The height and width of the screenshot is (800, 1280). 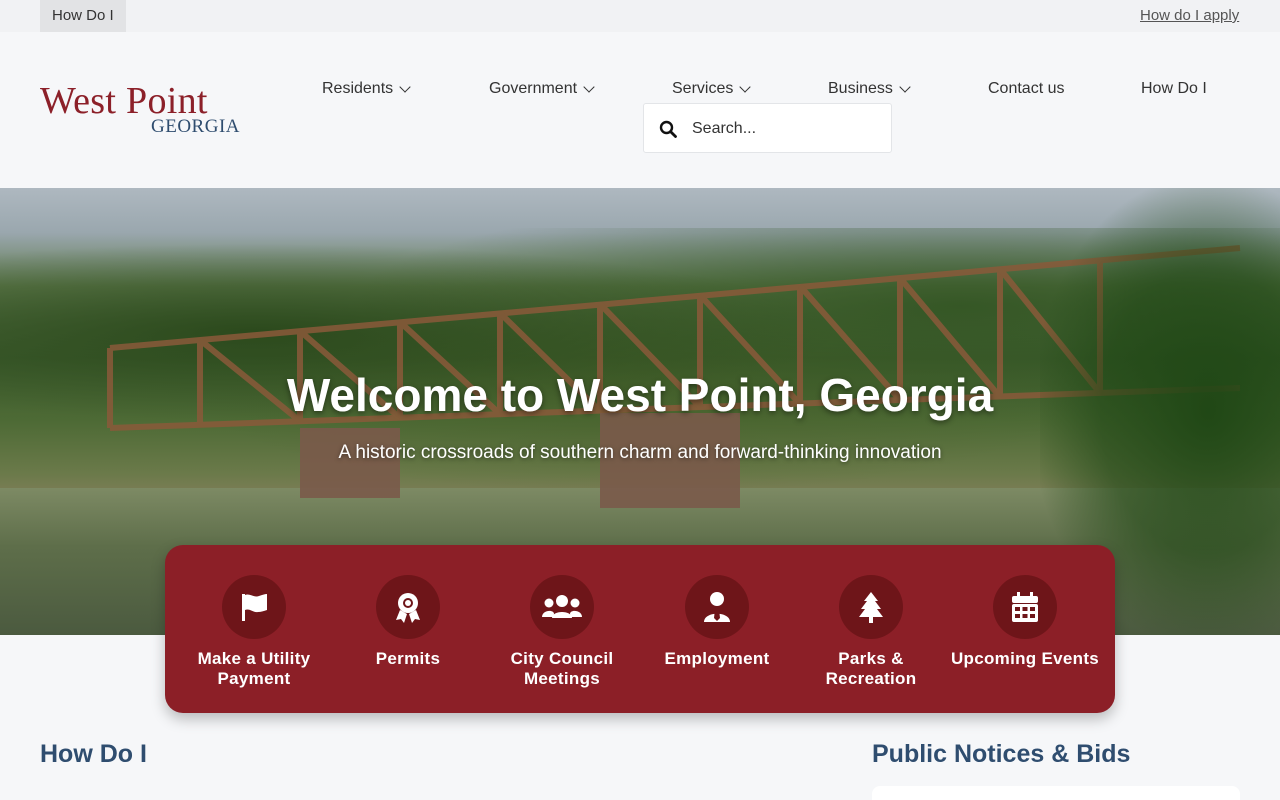 I want to click on utility-bar: How Do I How do I apply, so click(x=640, y=16).